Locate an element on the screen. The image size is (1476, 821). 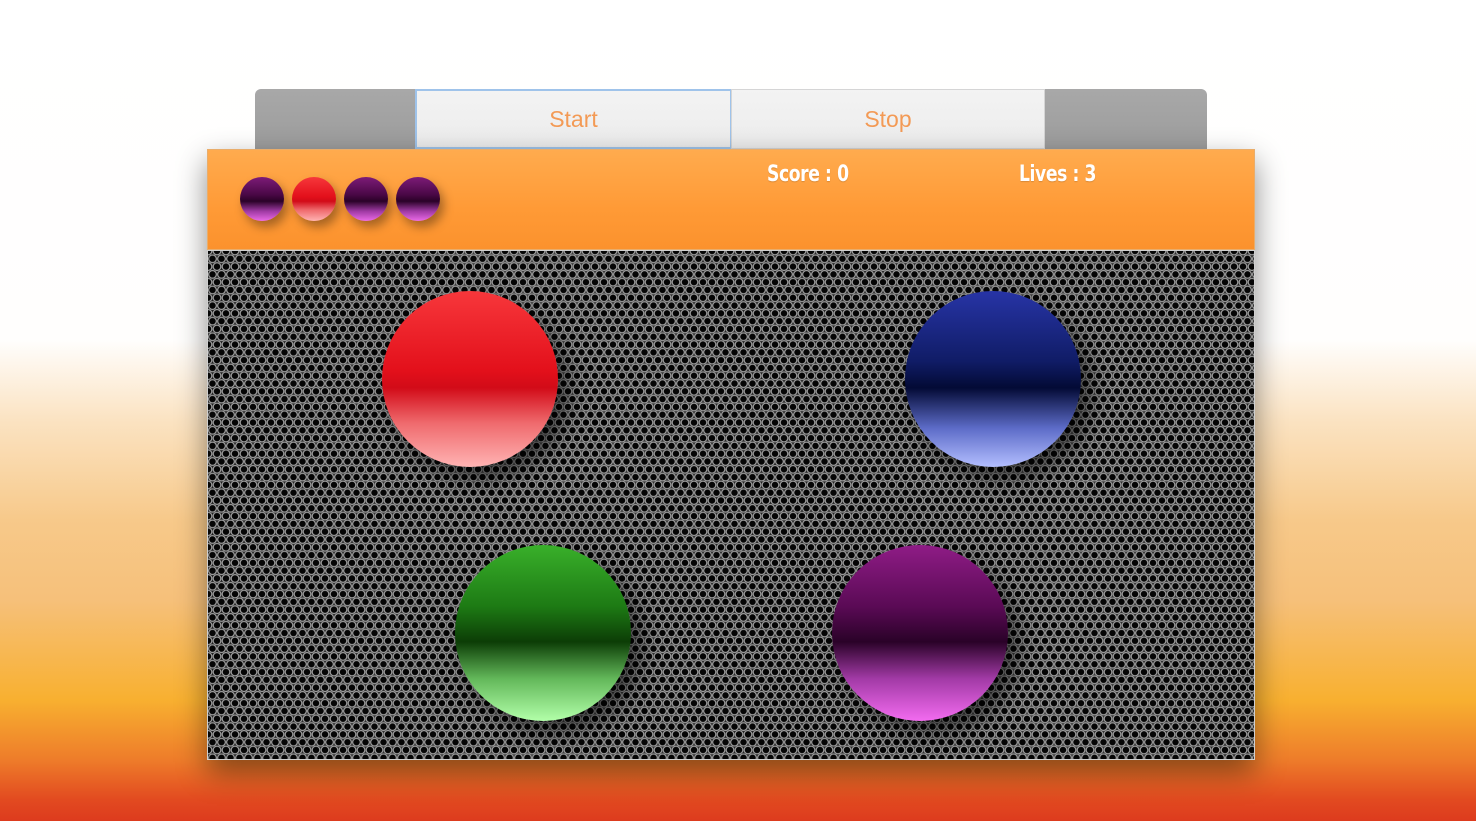
sequence-orb-red is located at coordinates (314, 199).